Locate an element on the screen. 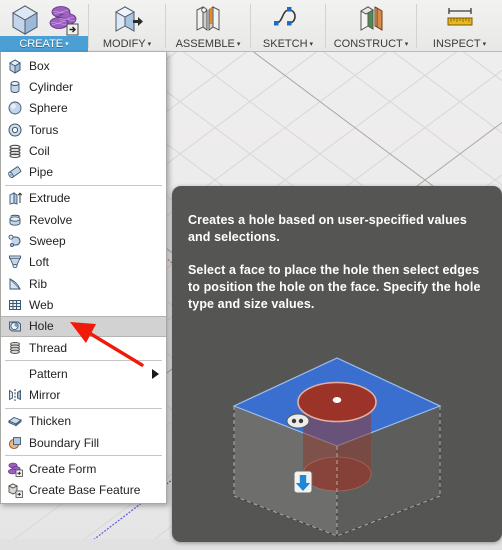  tab-inspect: INSPECT ▾ is located at coordinates (459, 26).